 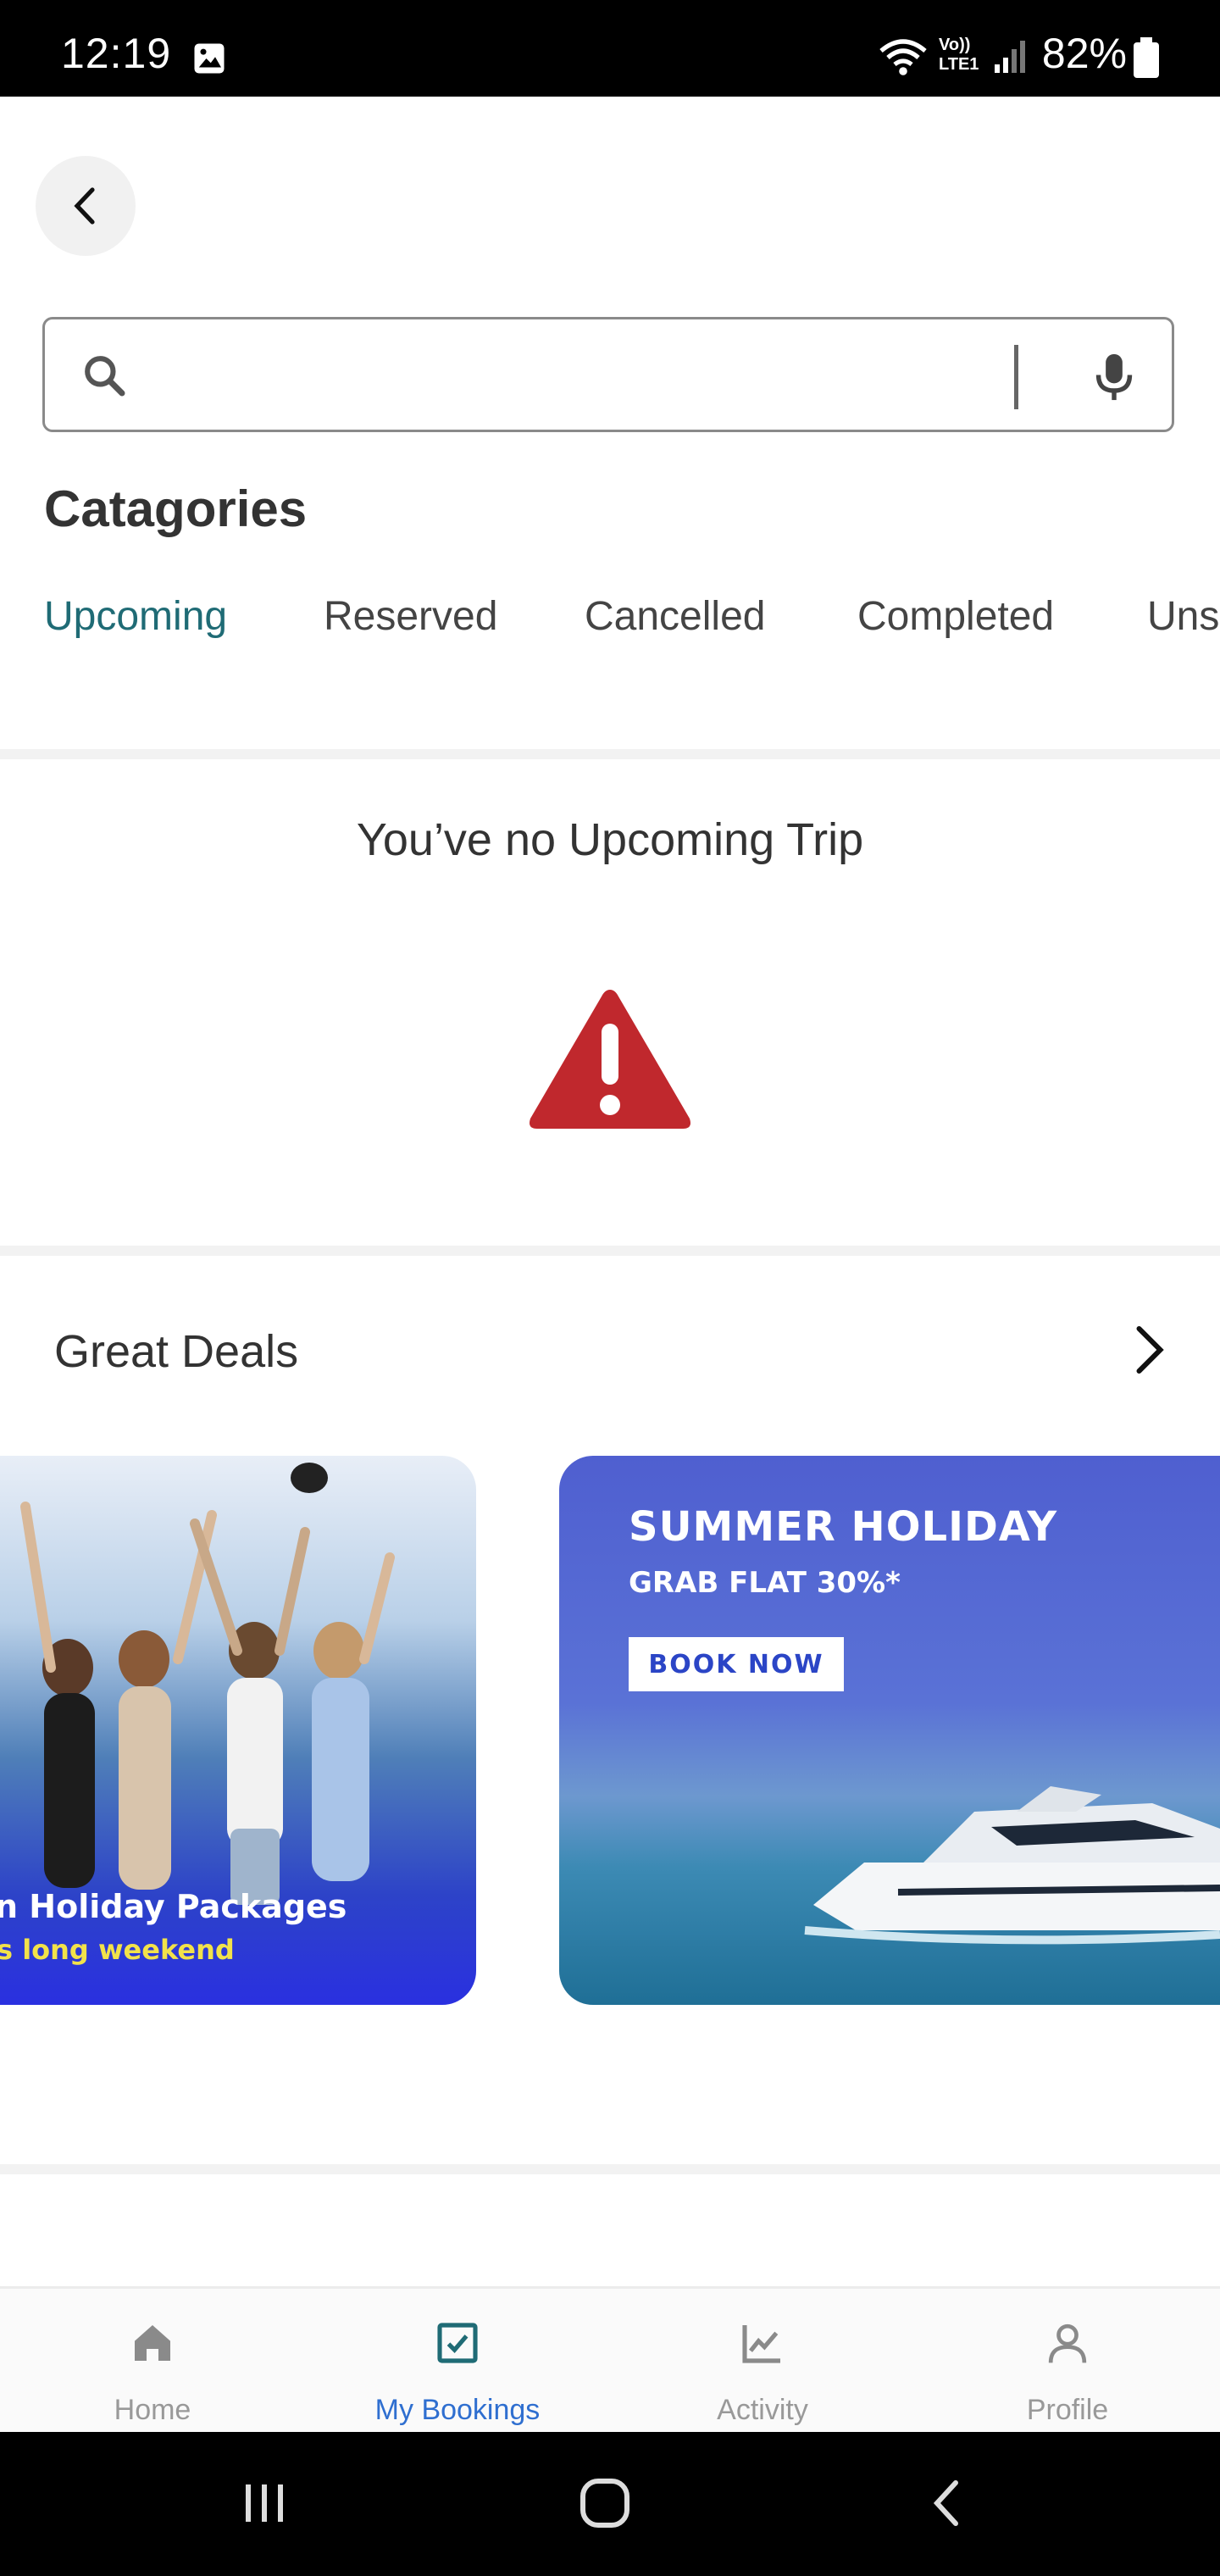 What do you see at coordinates (116, 53) in the screenshot?
I see `status-time: 12:19` at bounding box center [116, 53].